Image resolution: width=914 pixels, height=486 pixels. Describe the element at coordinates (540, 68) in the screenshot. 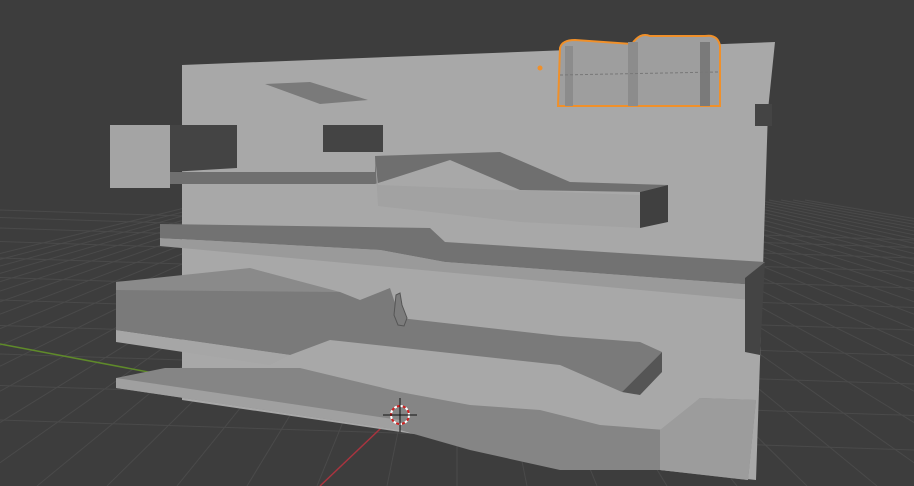

I see `object-origin-icon` at that location.